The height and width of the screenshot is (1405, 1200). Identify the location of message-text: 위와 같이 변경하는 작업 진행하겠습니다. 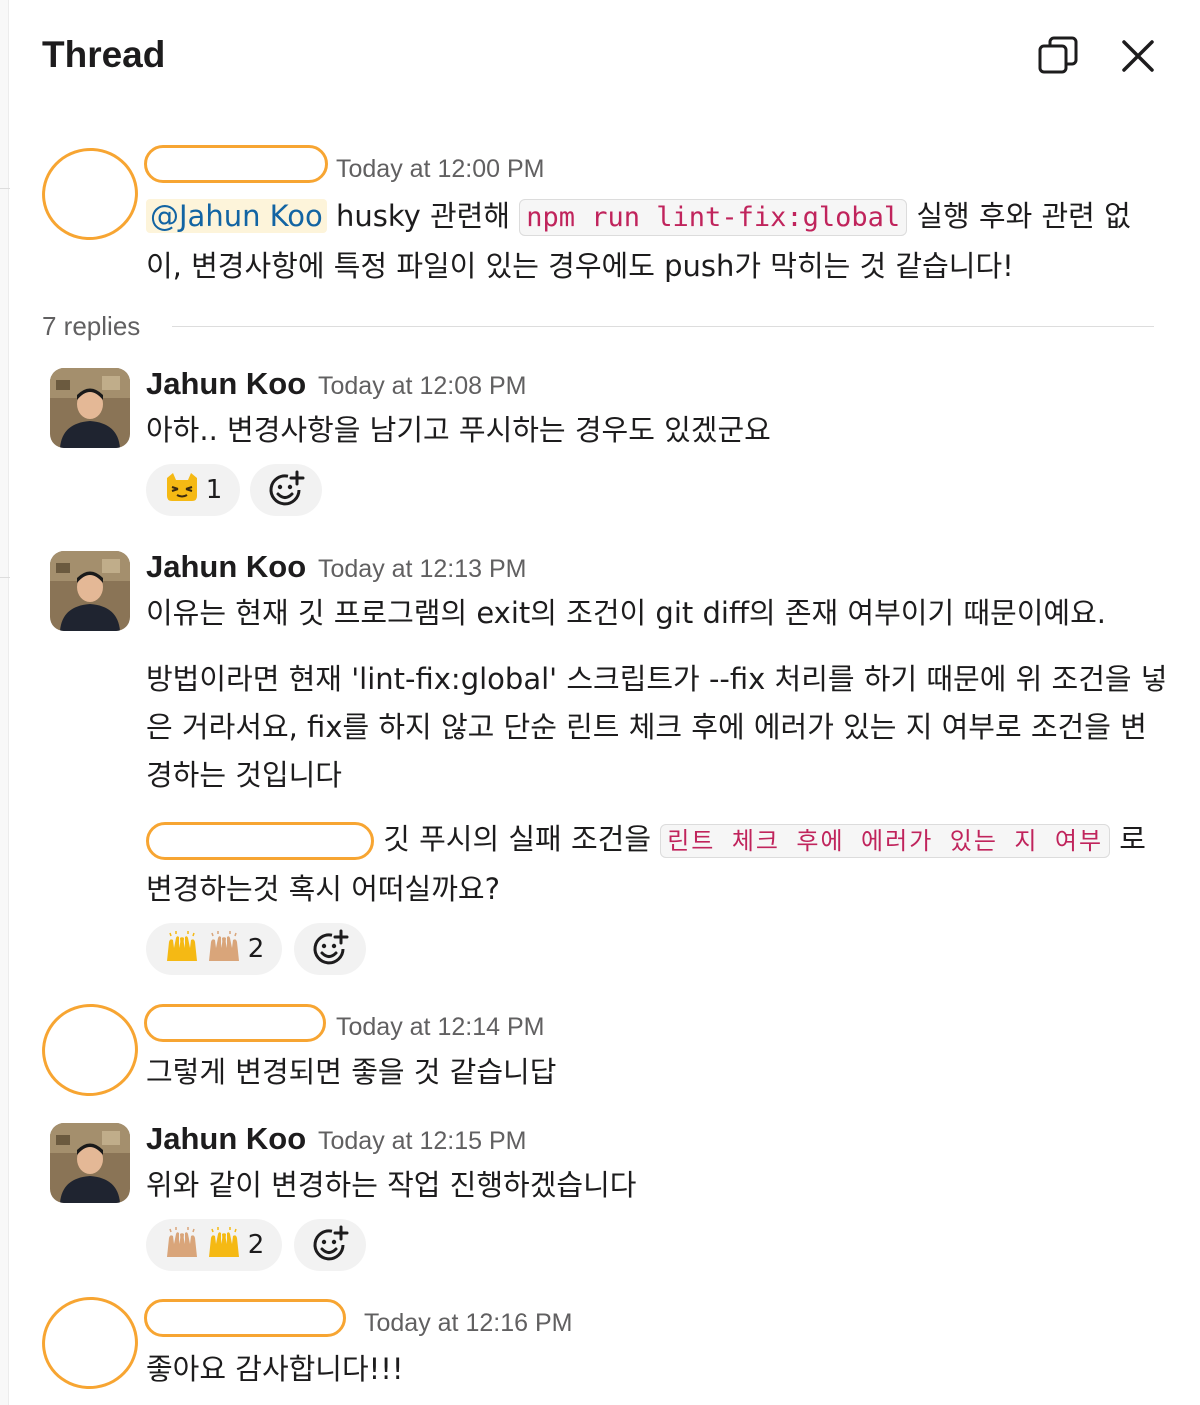
(391, 1185).